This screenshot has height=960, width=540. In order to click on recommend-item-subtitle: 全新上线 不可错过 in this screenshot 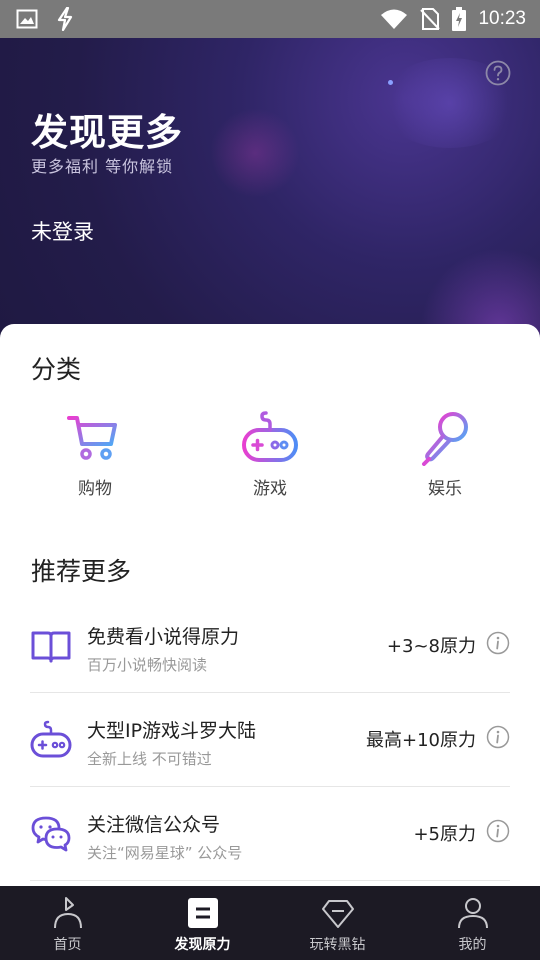, I will do `click(149, 759)`.